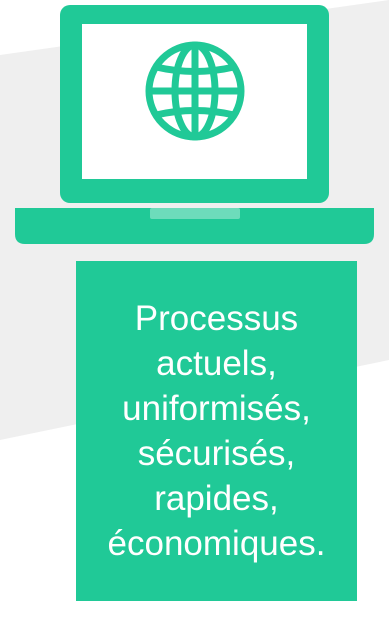 The width and height of the screenshot is (389, 630). What do you see at coordinates (216, 408) in the screenshot?
I see `caption-line-3: uniformisés,` at bounding box center [216, 408].